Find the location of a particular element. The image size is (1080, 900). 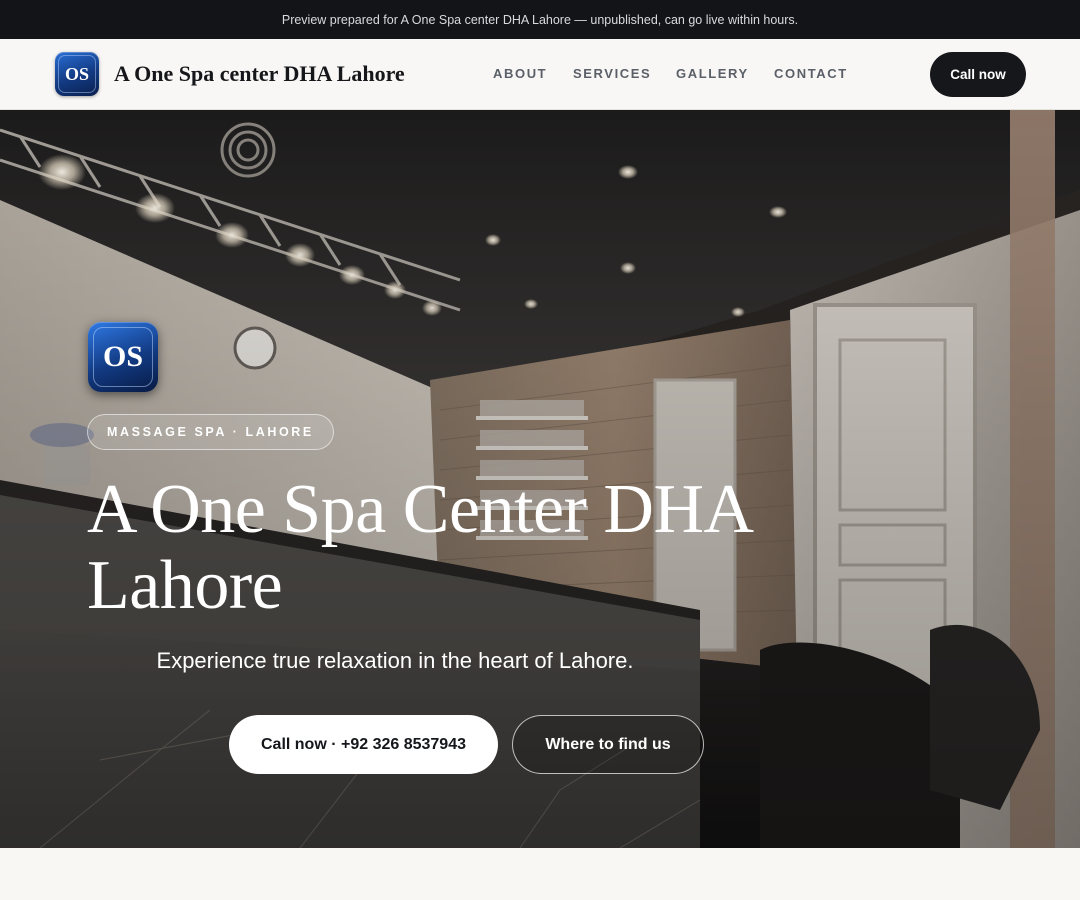

main-nav: ABOUT SERVICES GALLERY CONTACT is located at coordinates (540, 75).